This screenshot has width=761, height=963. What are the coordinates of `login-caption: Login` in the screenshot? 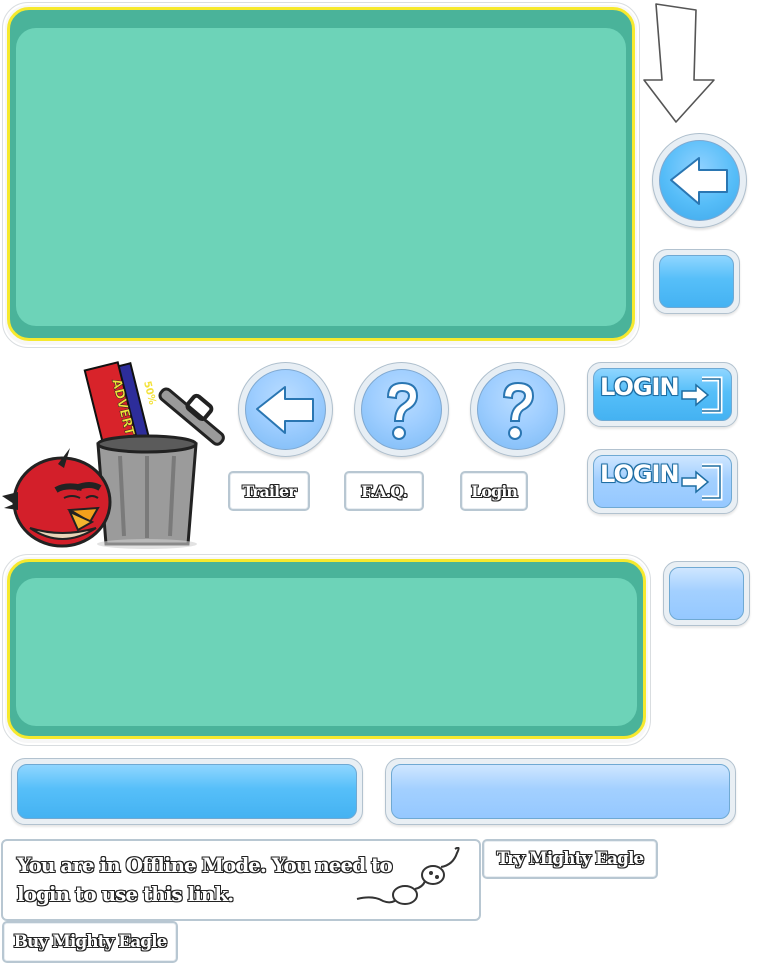 It's located at (494, 491).